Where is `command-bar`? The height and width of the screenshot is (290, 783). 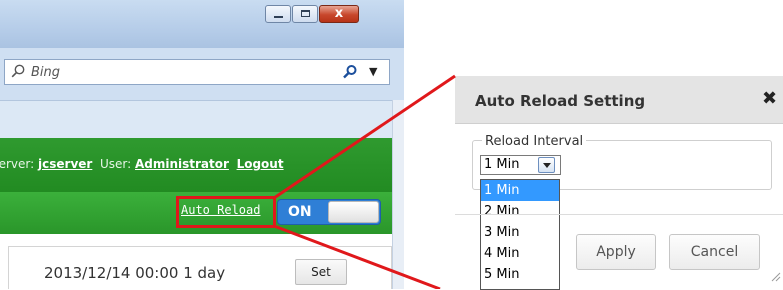
command-bar is located at coordinates (202, 119).